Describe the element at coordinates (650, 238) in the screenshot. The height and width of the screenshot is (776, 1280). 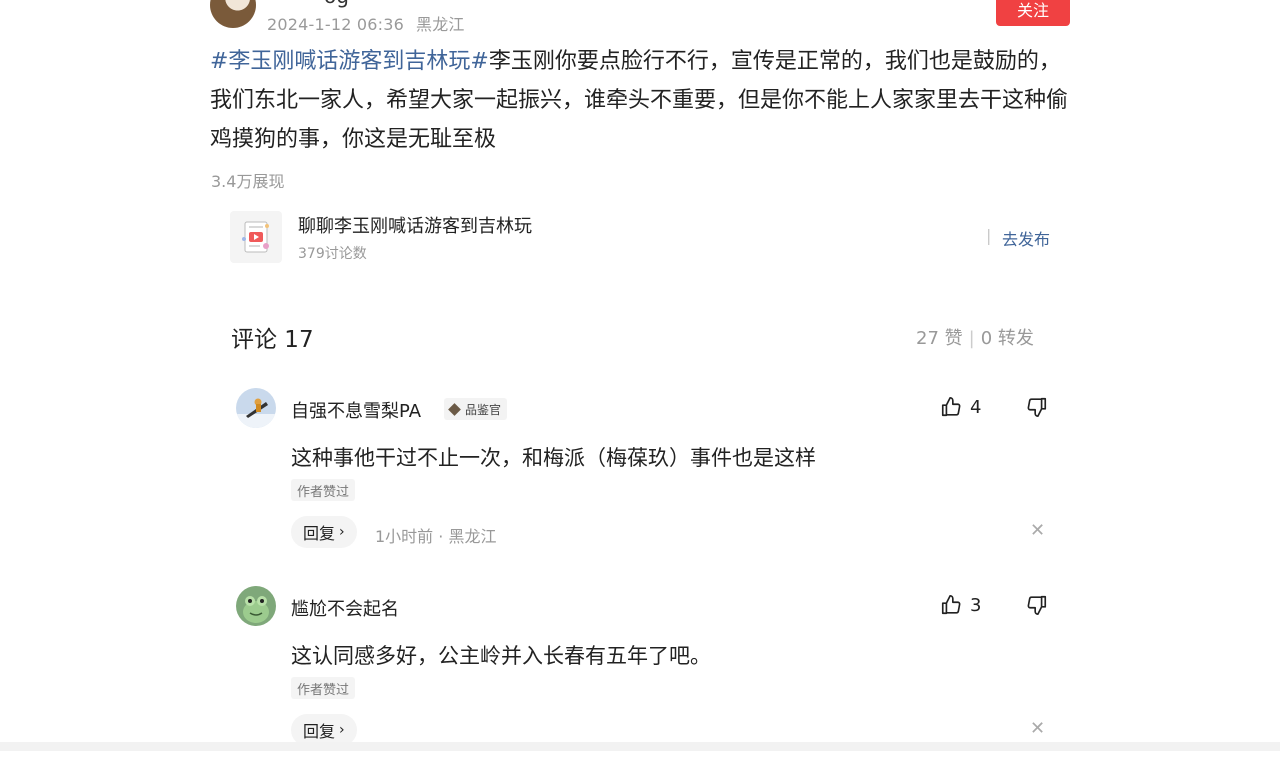
I see `topic-card: 聊聊李玉刚喊话游客到吉林玩 379讨论数 | 去发布` at that location.